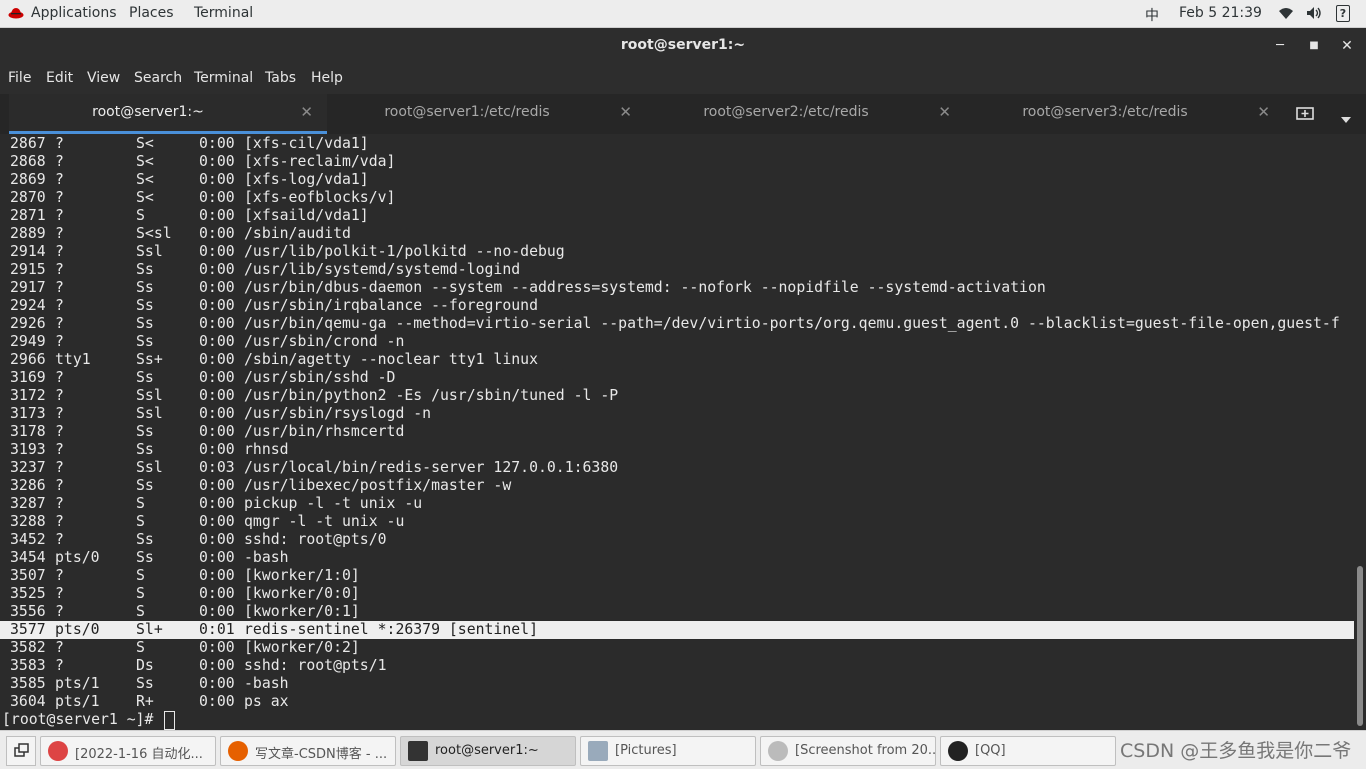 Image resolution: width=1366 pixels, height=769 pixels. What do you see at coordinates (28, 377) in the screenshot?
I see `process-pid: 3169` at bounding box center [28, 377].